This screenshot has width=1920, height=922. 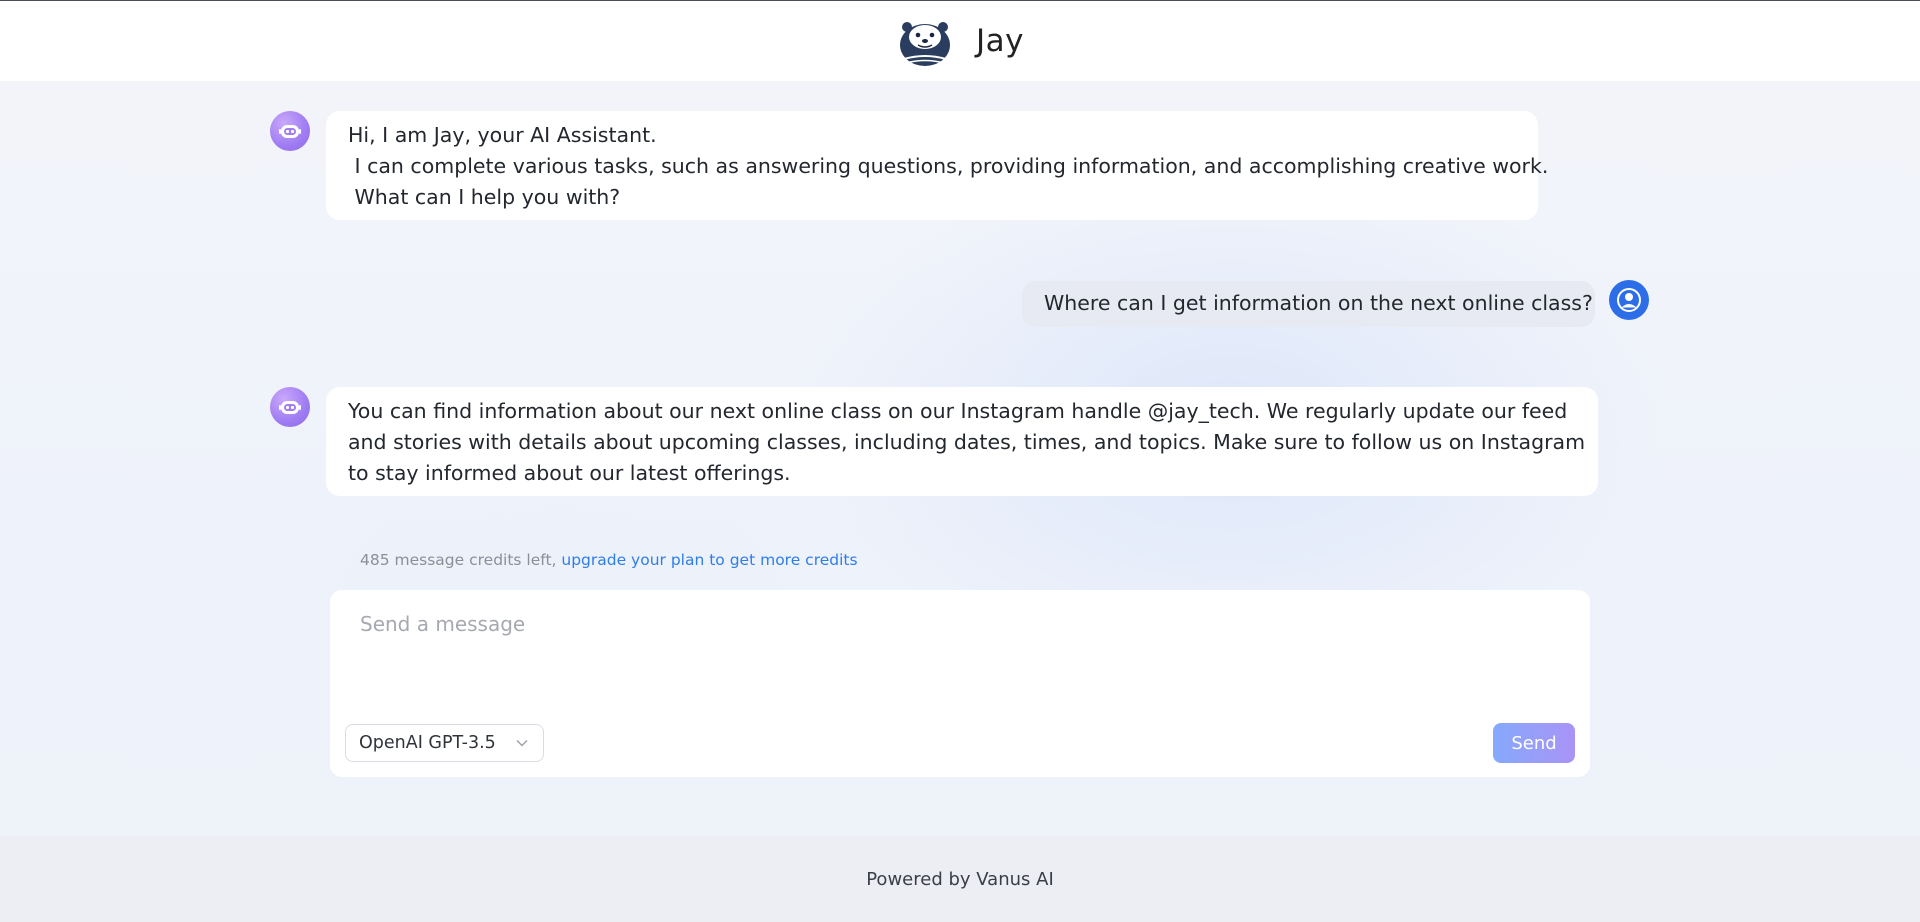 I want to click on powered-by-text: Powered by Vanus AI, so click(x=960, y=879).